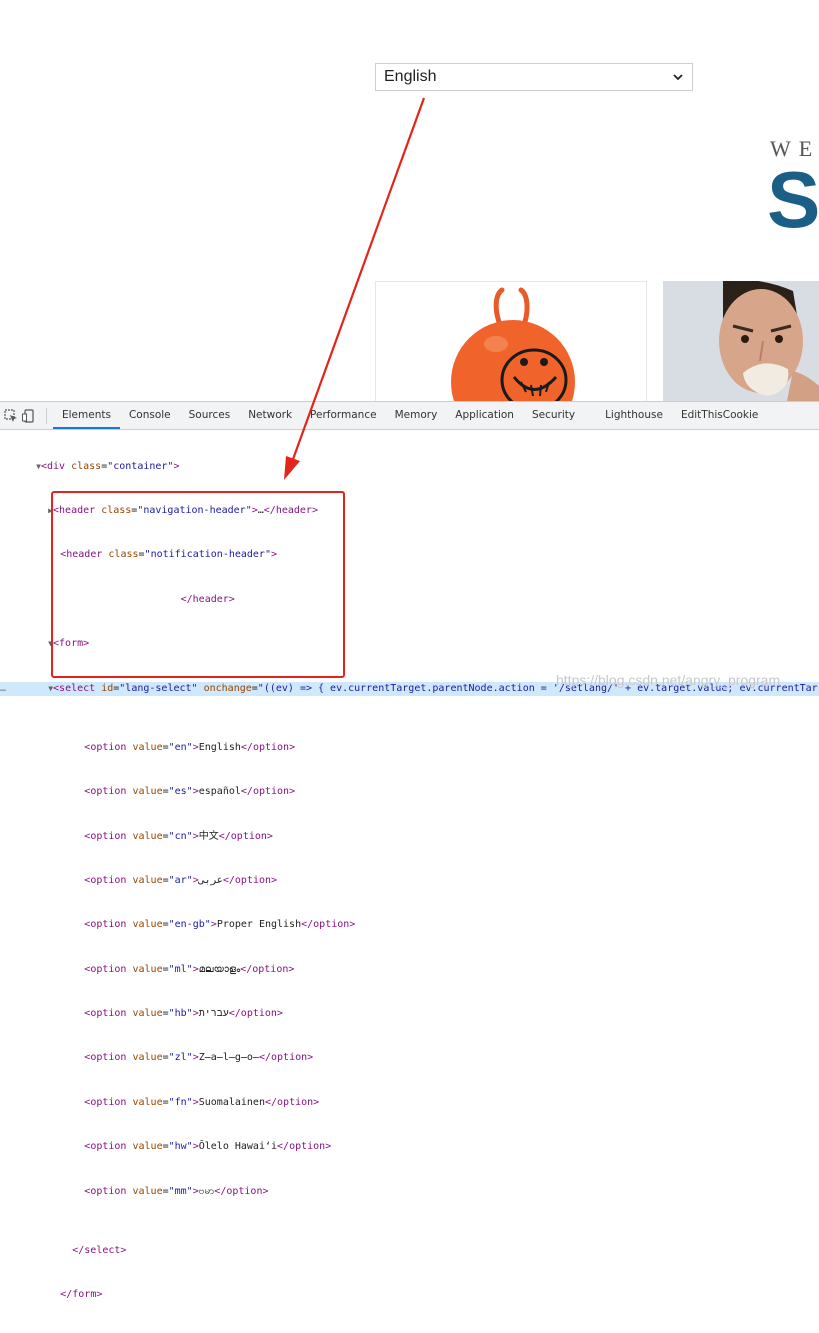 The image size is (819, 1333). What do you see at coordinates (150, 415) in the screenshot?
I see `tab-console: Console` at bounding box center [150, 415].